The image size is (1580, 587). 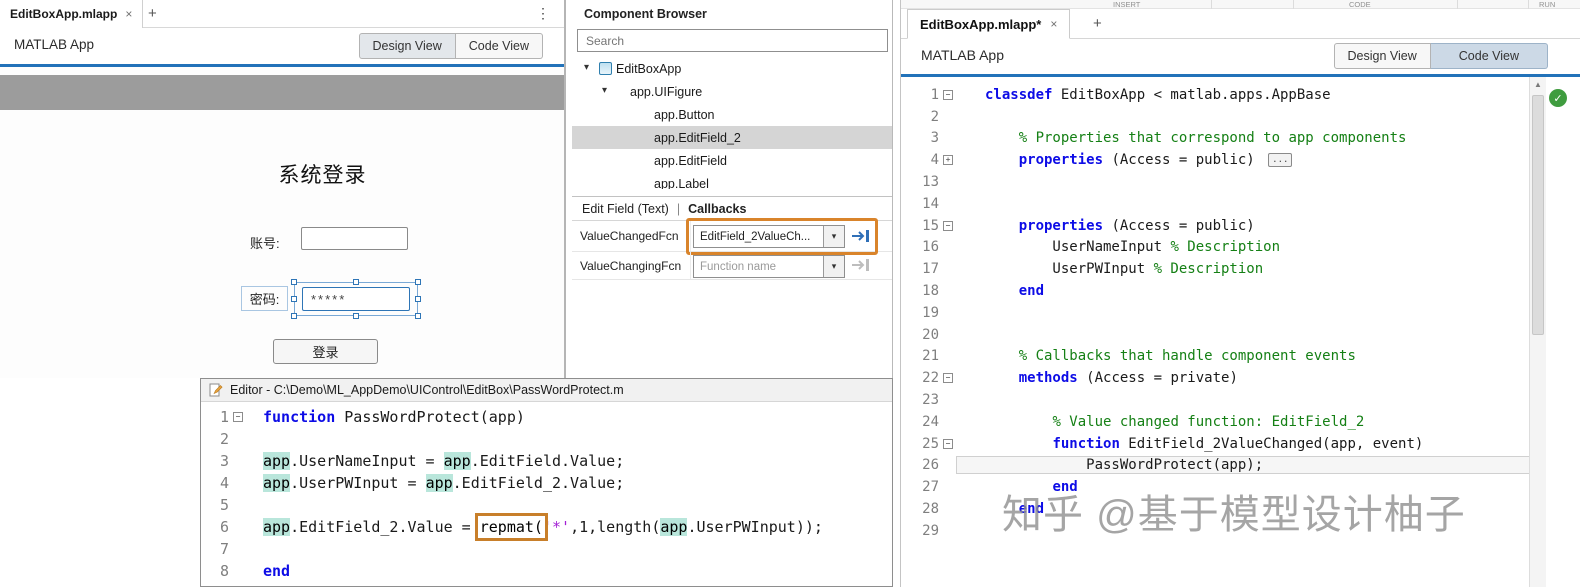 What do you see at coordinates (1215, 378) in the screenshot?
I see `code-line-22: 22− methods (Access = private)` at bounding box center [1215, 378].